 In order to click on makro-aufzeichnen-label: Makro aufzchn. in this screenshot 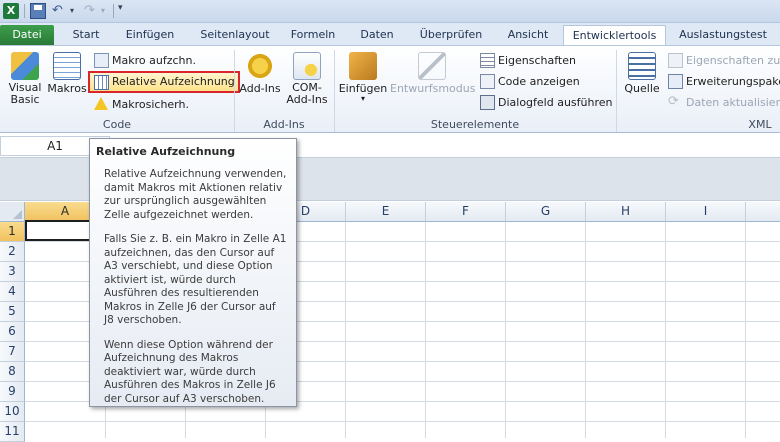, I will do `click(154, 60)`.